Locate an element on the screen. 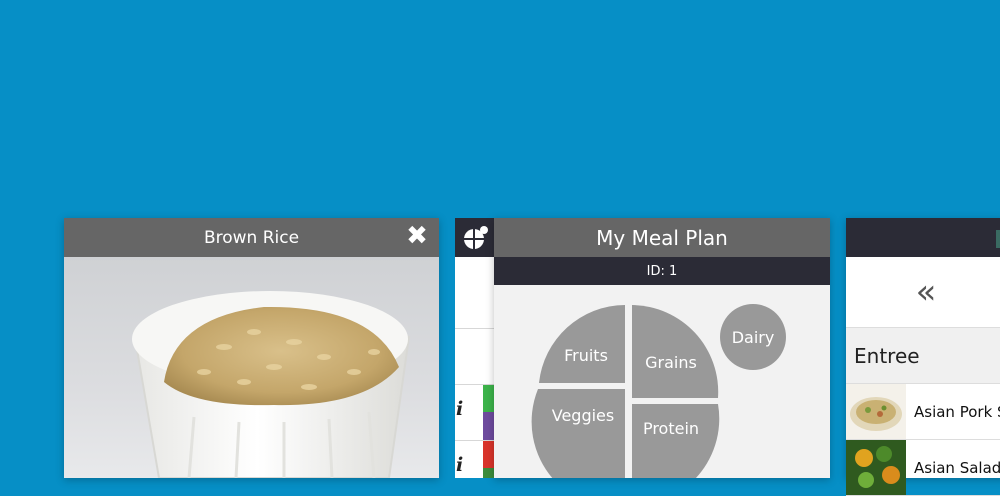  side-panel-header is located at coordinates (475, 237).